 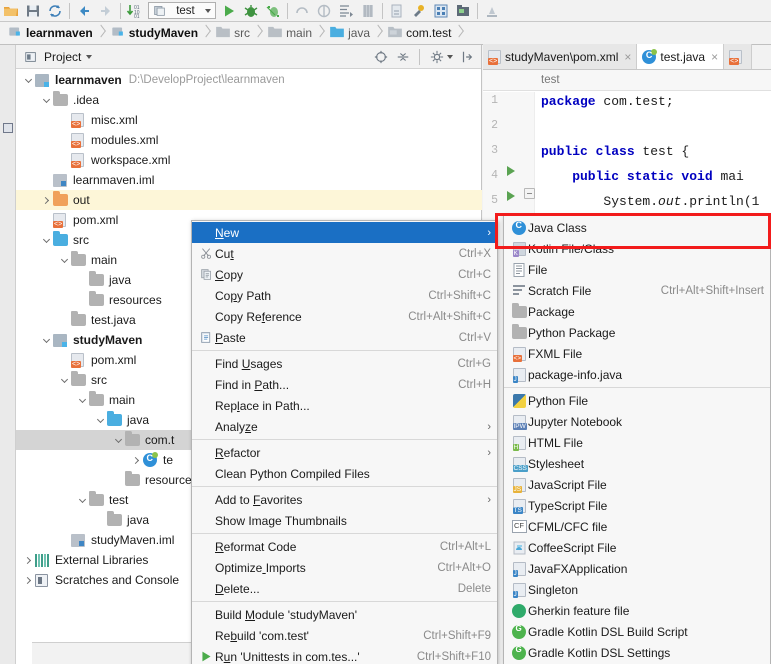 I want to click on breadcrumb-item-studymaven: studyMaven, so click(x=153, y=33).